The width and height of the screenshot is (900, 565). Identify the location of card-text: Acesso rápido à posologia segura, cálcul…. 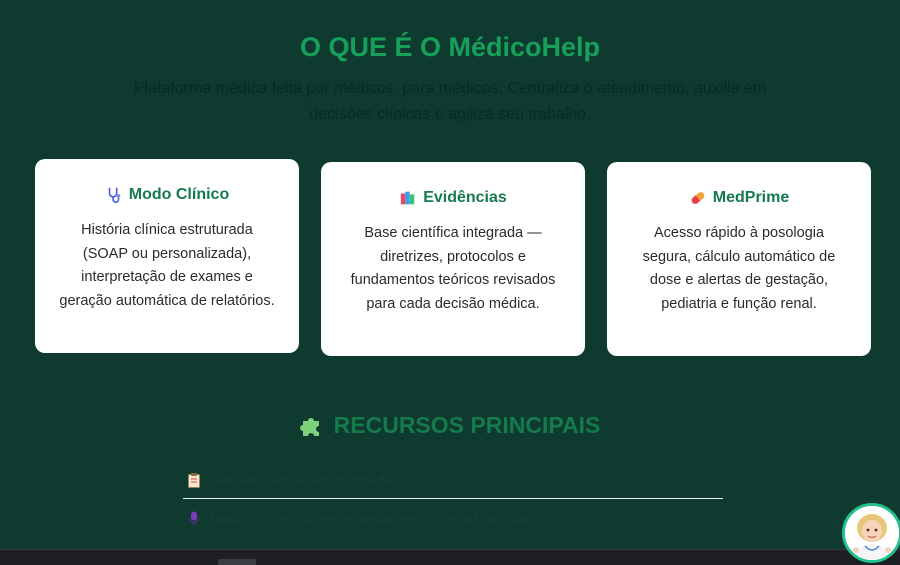
(739, 268).